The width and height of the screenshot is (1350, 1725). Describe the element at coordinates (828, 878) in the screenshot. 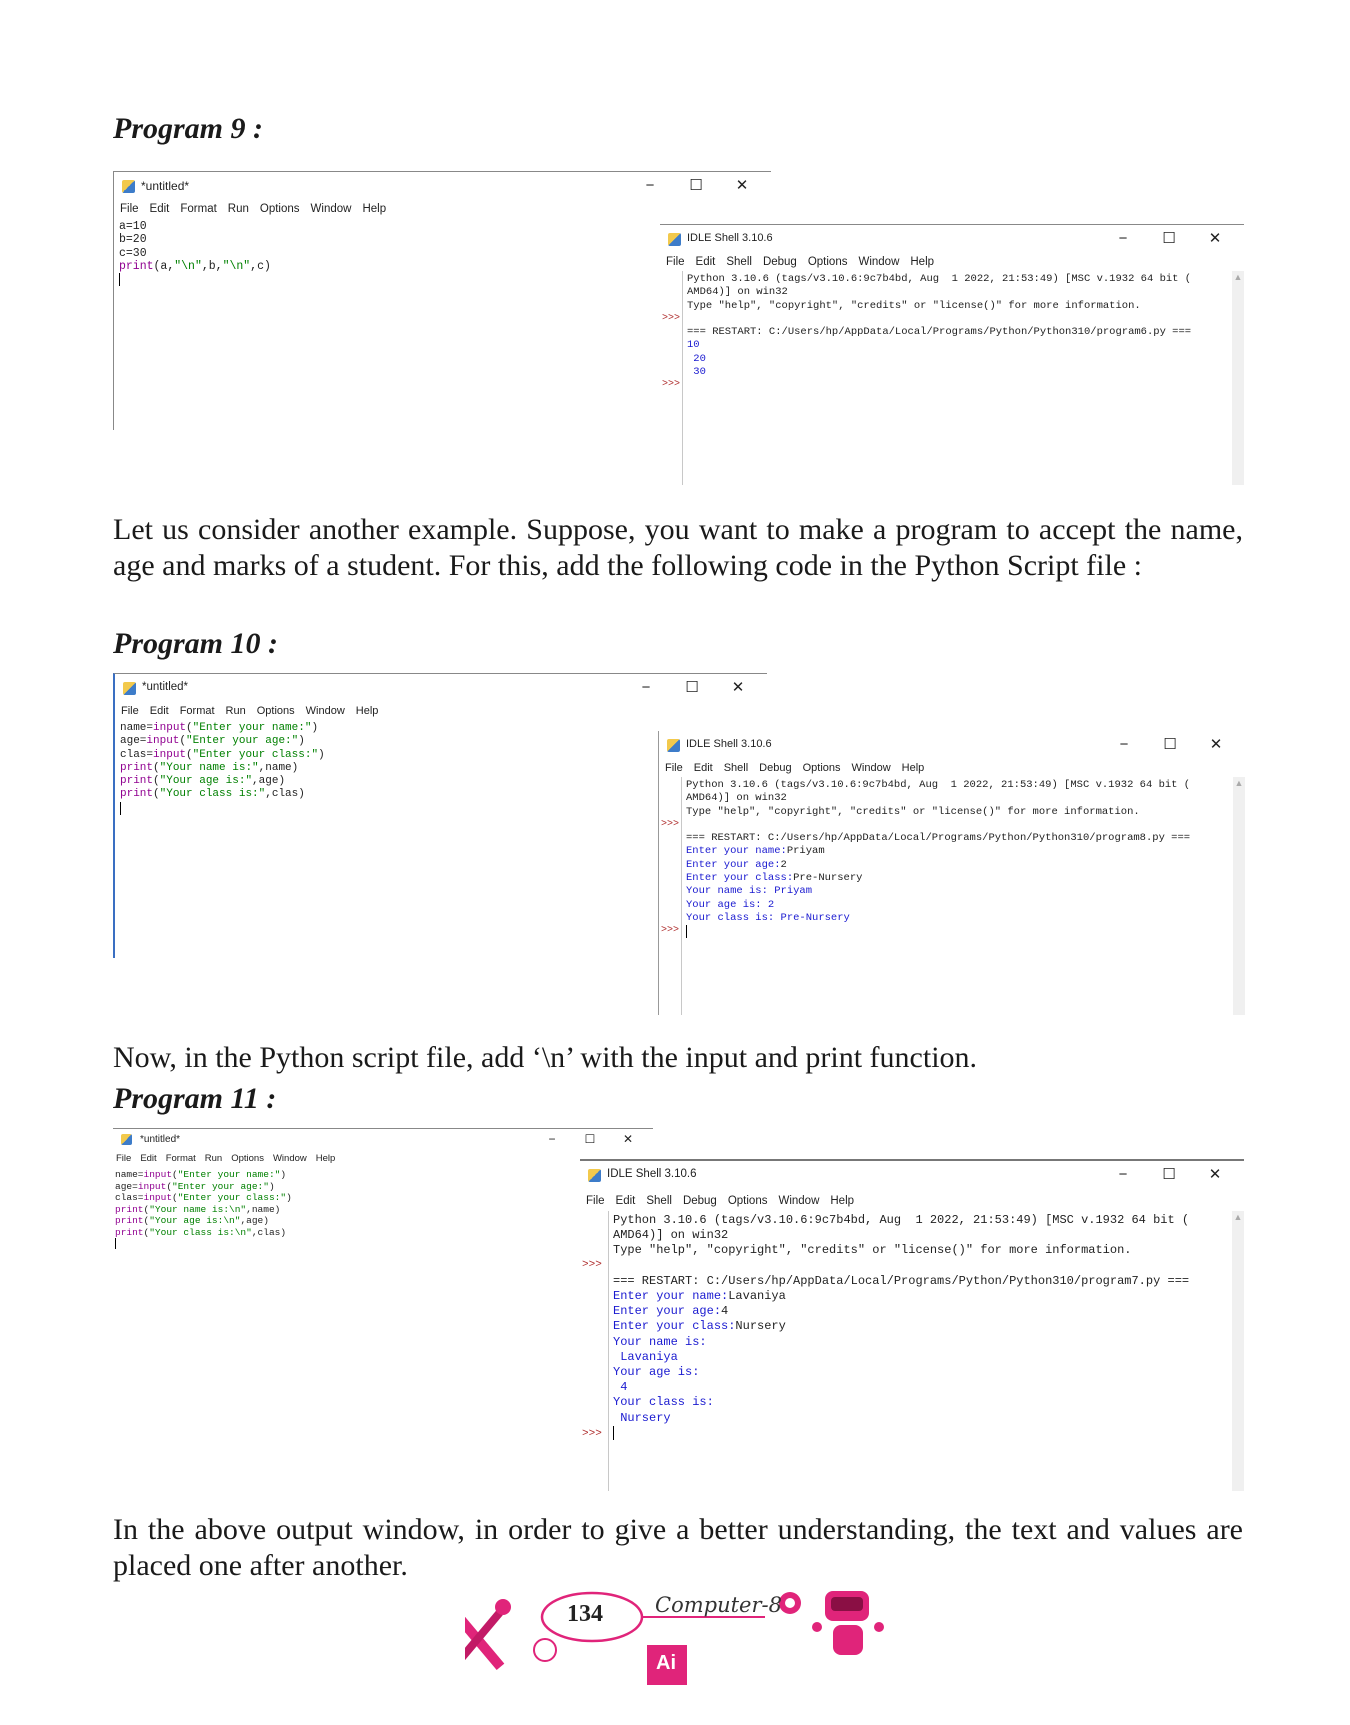

I see `user-input: Pre-Nursery` at that location.